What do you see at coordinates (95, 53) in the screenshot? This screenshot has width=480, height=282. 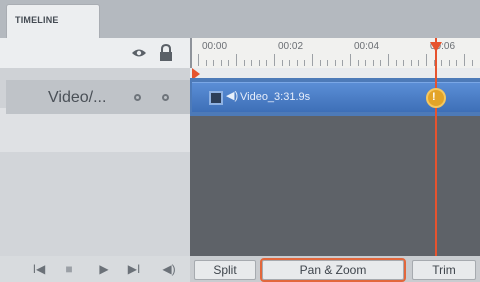 I see `track-header-toolbar` at bounding box center [95, 53].